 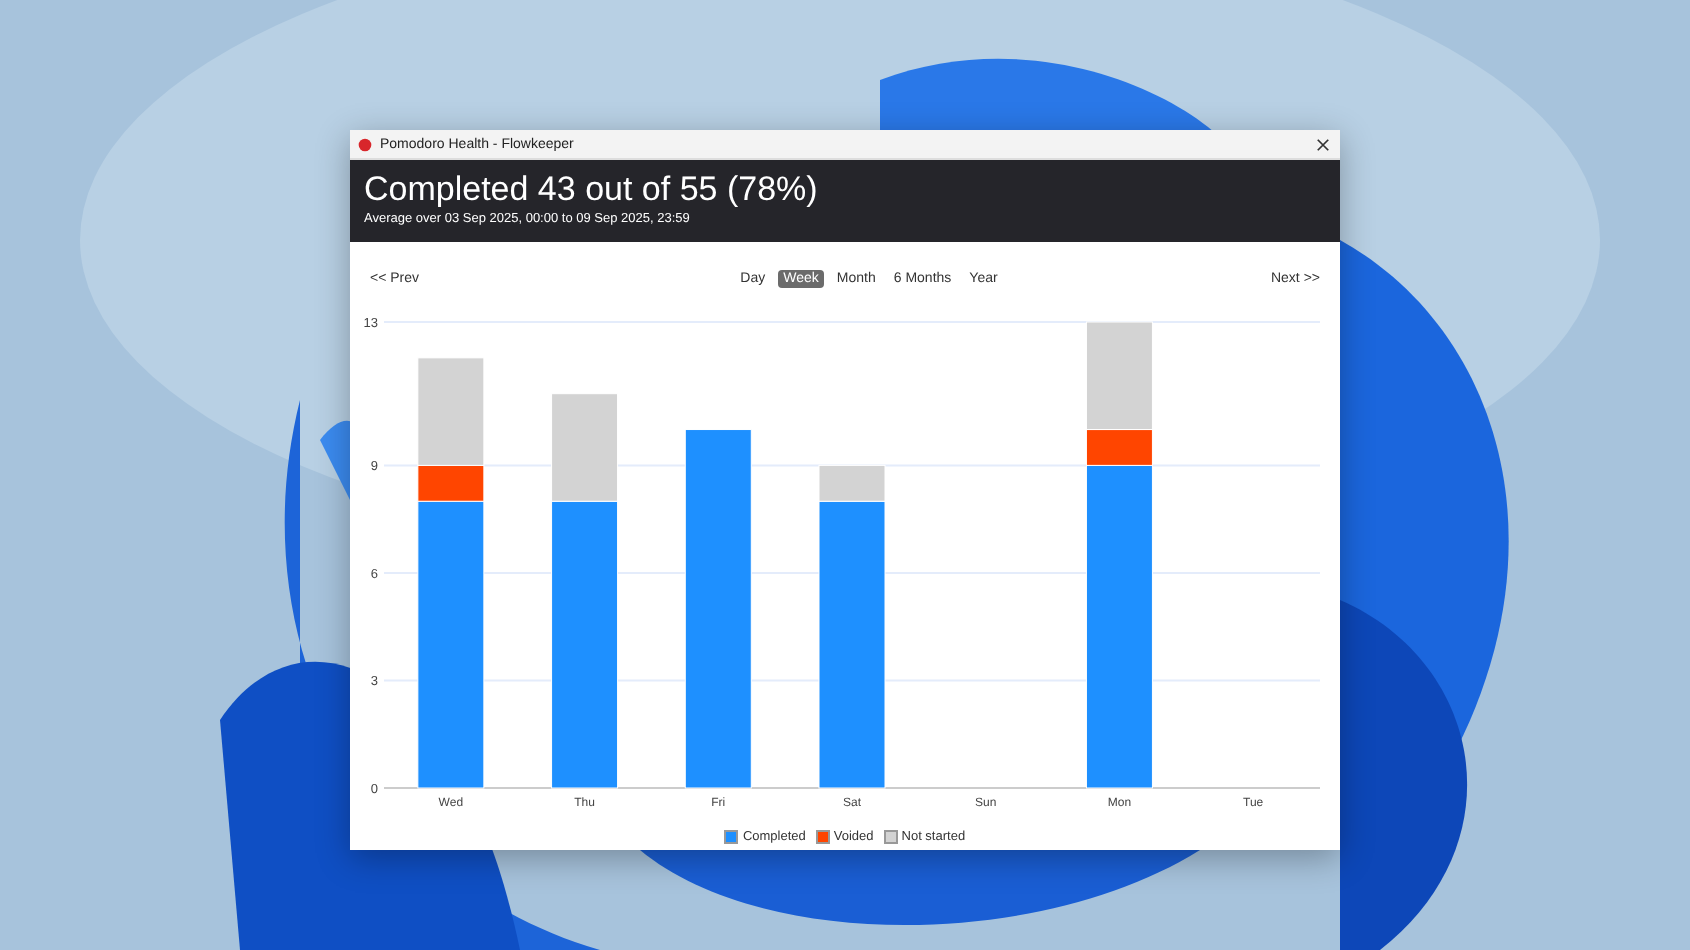 What do you see at coordinates (592, 189) in the screenshot?
I see `summary-title: Completed 43 out of 55 (78%)` at bounding box center [592, 189].